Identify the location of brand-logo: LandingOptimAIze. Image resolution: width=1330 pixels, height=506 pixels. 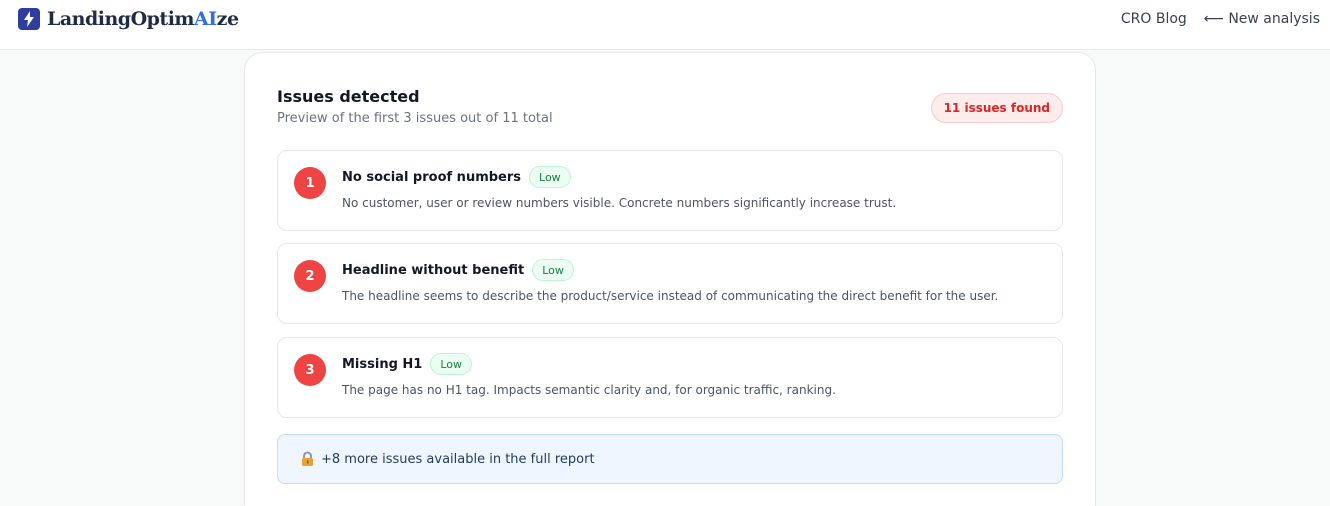
(128, 19).